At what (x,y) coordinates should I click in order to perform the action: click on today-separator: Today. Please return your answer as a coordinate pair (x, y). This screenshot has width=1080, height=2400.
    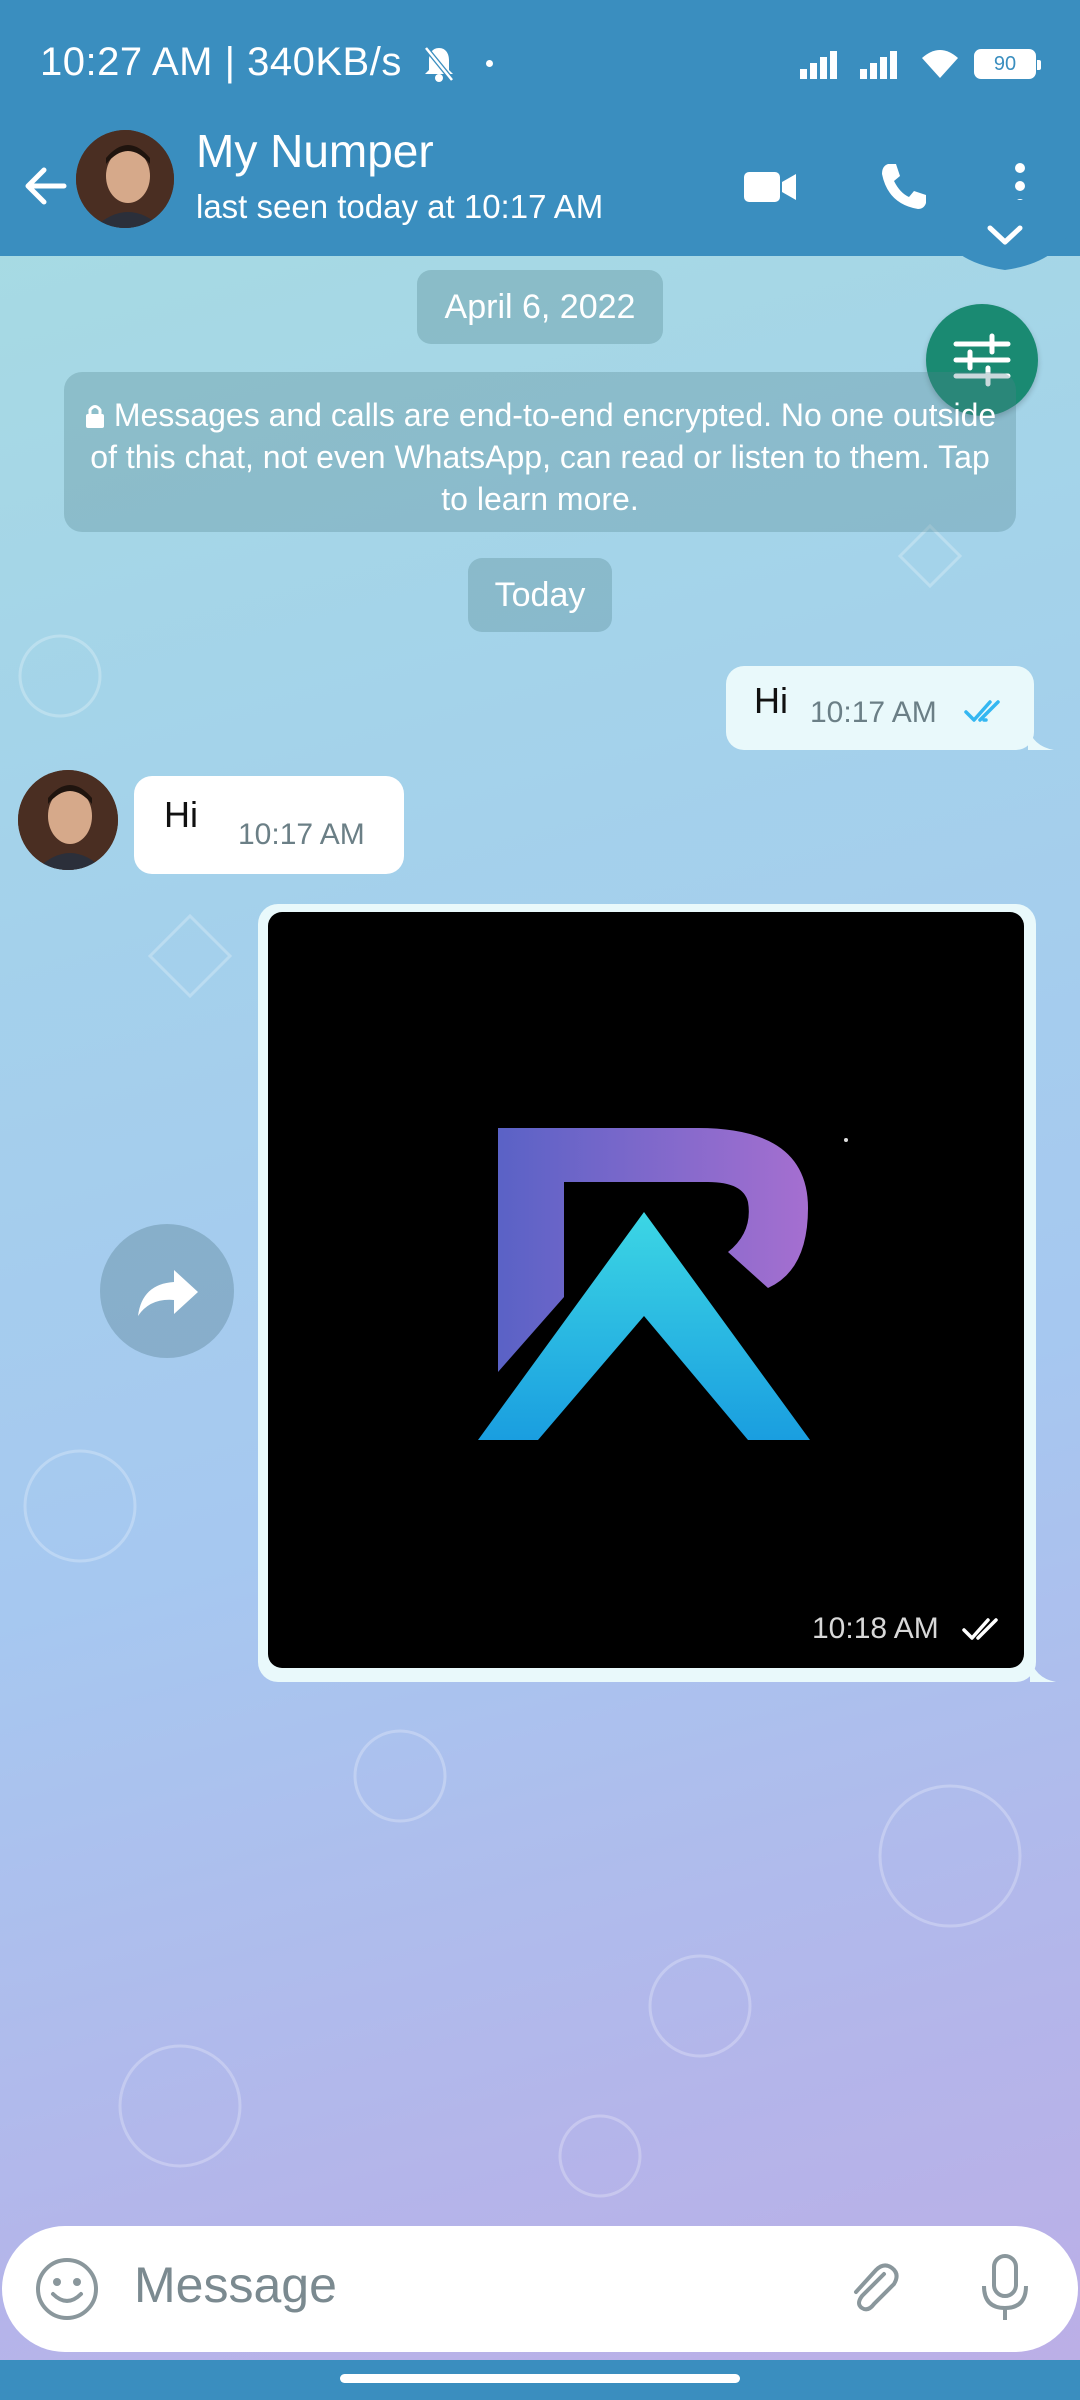
    Looking at the image, I should click on (540, 595).